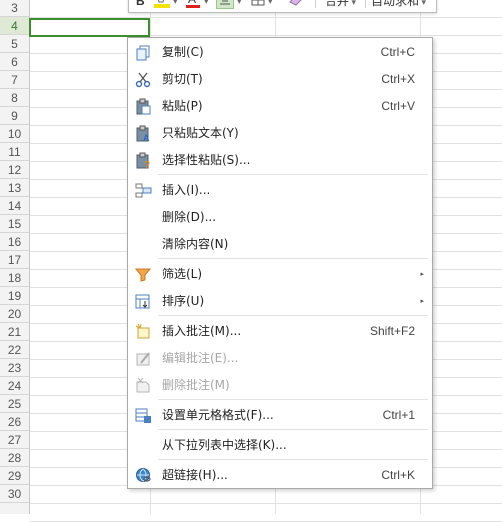 The height and width of the screenshot is (522, 502). I want to click on menu-item-m-12: 删除批注(M), so click(280, 385).